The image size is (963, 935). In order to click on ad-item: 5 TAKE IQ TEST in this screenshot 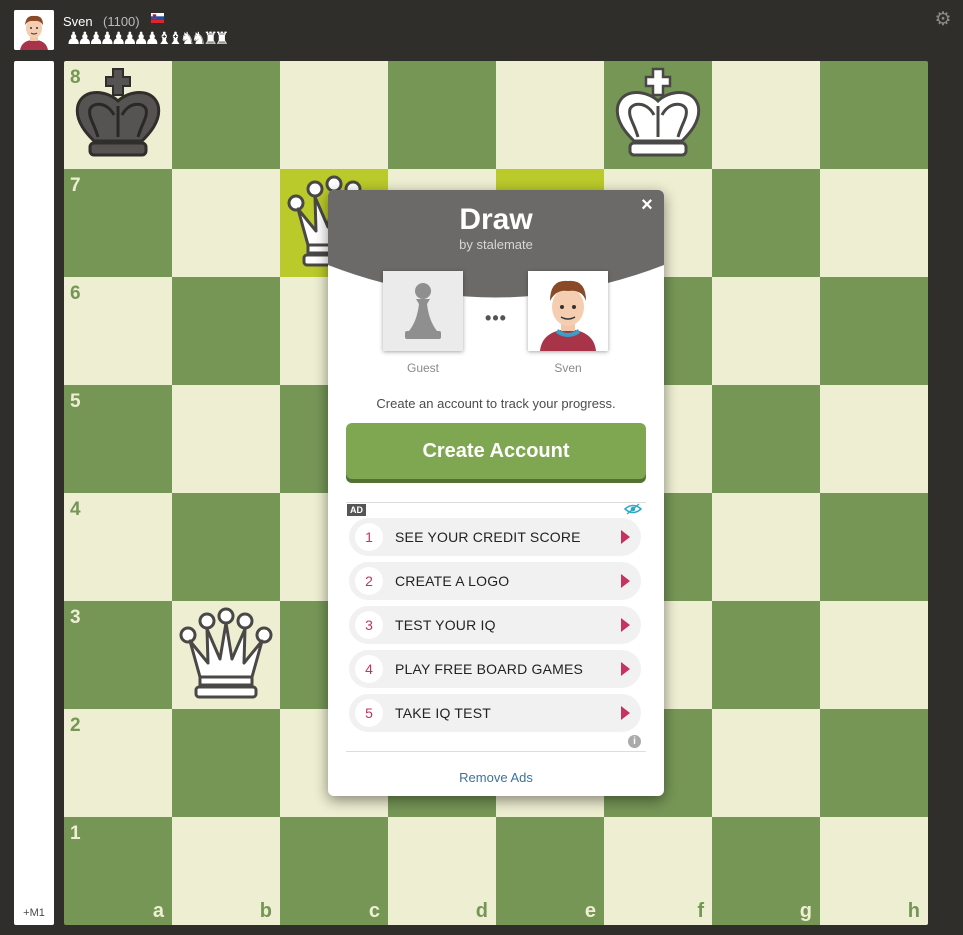, I will do `click(495, 713)`.